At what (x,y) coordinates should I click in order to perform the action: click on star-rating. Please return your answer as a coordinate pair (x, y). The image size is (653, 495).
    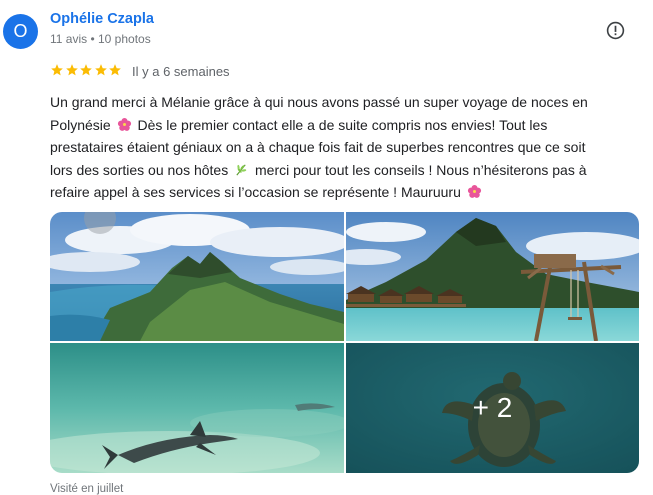
    Looking at the image, I should click on (86, 72).